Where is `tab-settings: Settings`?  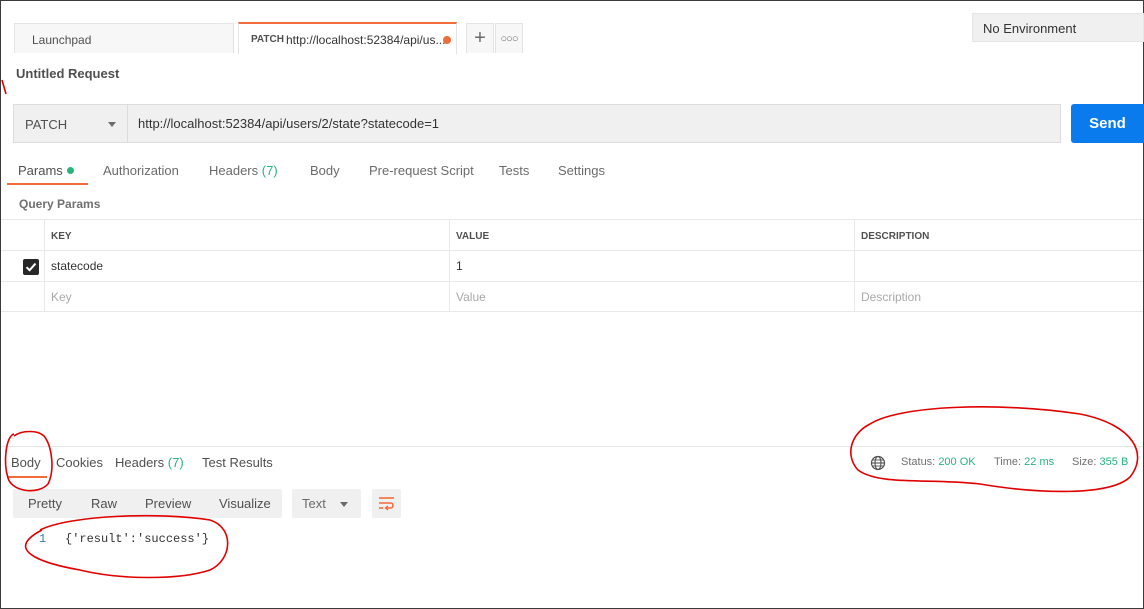 tab-settings: Settings is located at coordinates (581, 170).